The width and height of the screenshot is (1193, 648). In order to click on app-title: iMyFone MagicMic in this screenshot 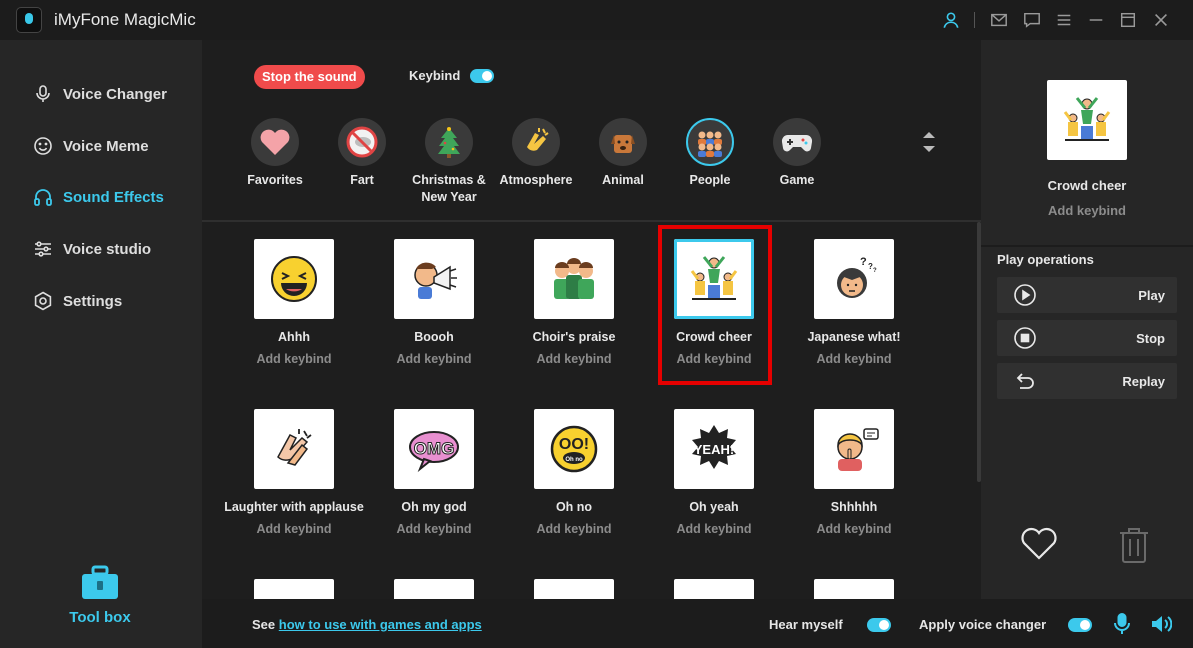, I will do `click(125, 19)`.